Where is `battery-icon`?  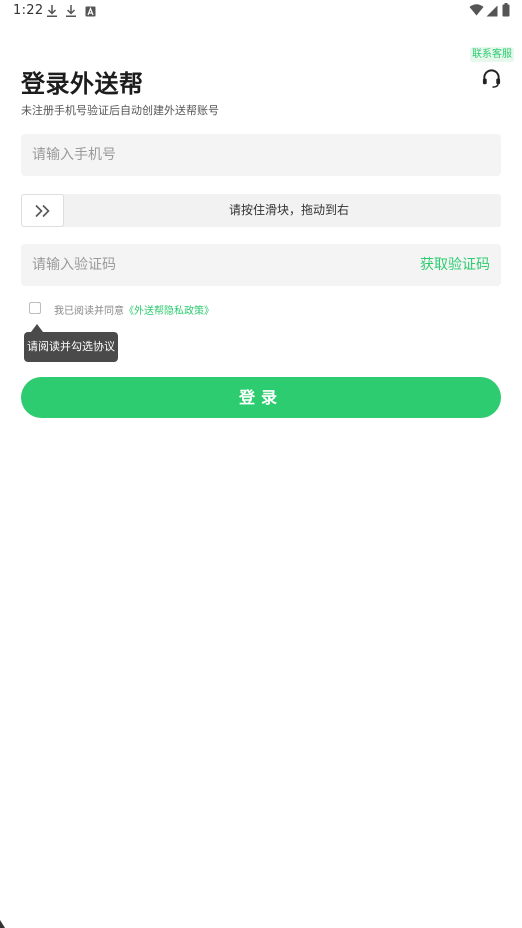 battery-icon is located at coordinates (506, 10).